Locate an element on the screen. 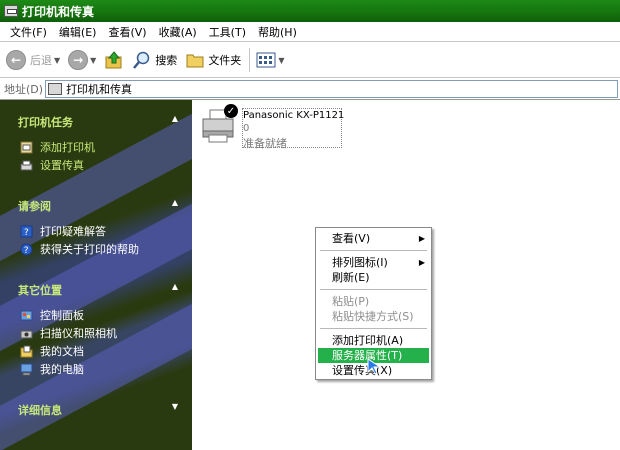  scanner-camera-icon is located at coordinates (26, 333).